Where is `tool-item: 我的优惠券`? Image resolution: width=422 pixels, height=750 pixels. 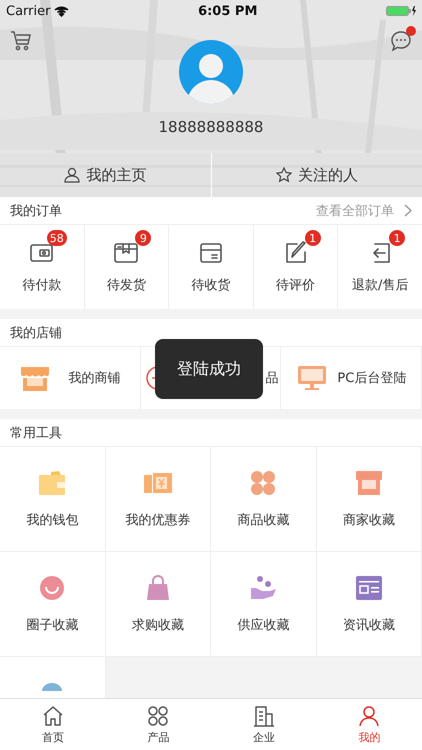
tool-item: 我的优惠券 is located at coordinates (158, 499).